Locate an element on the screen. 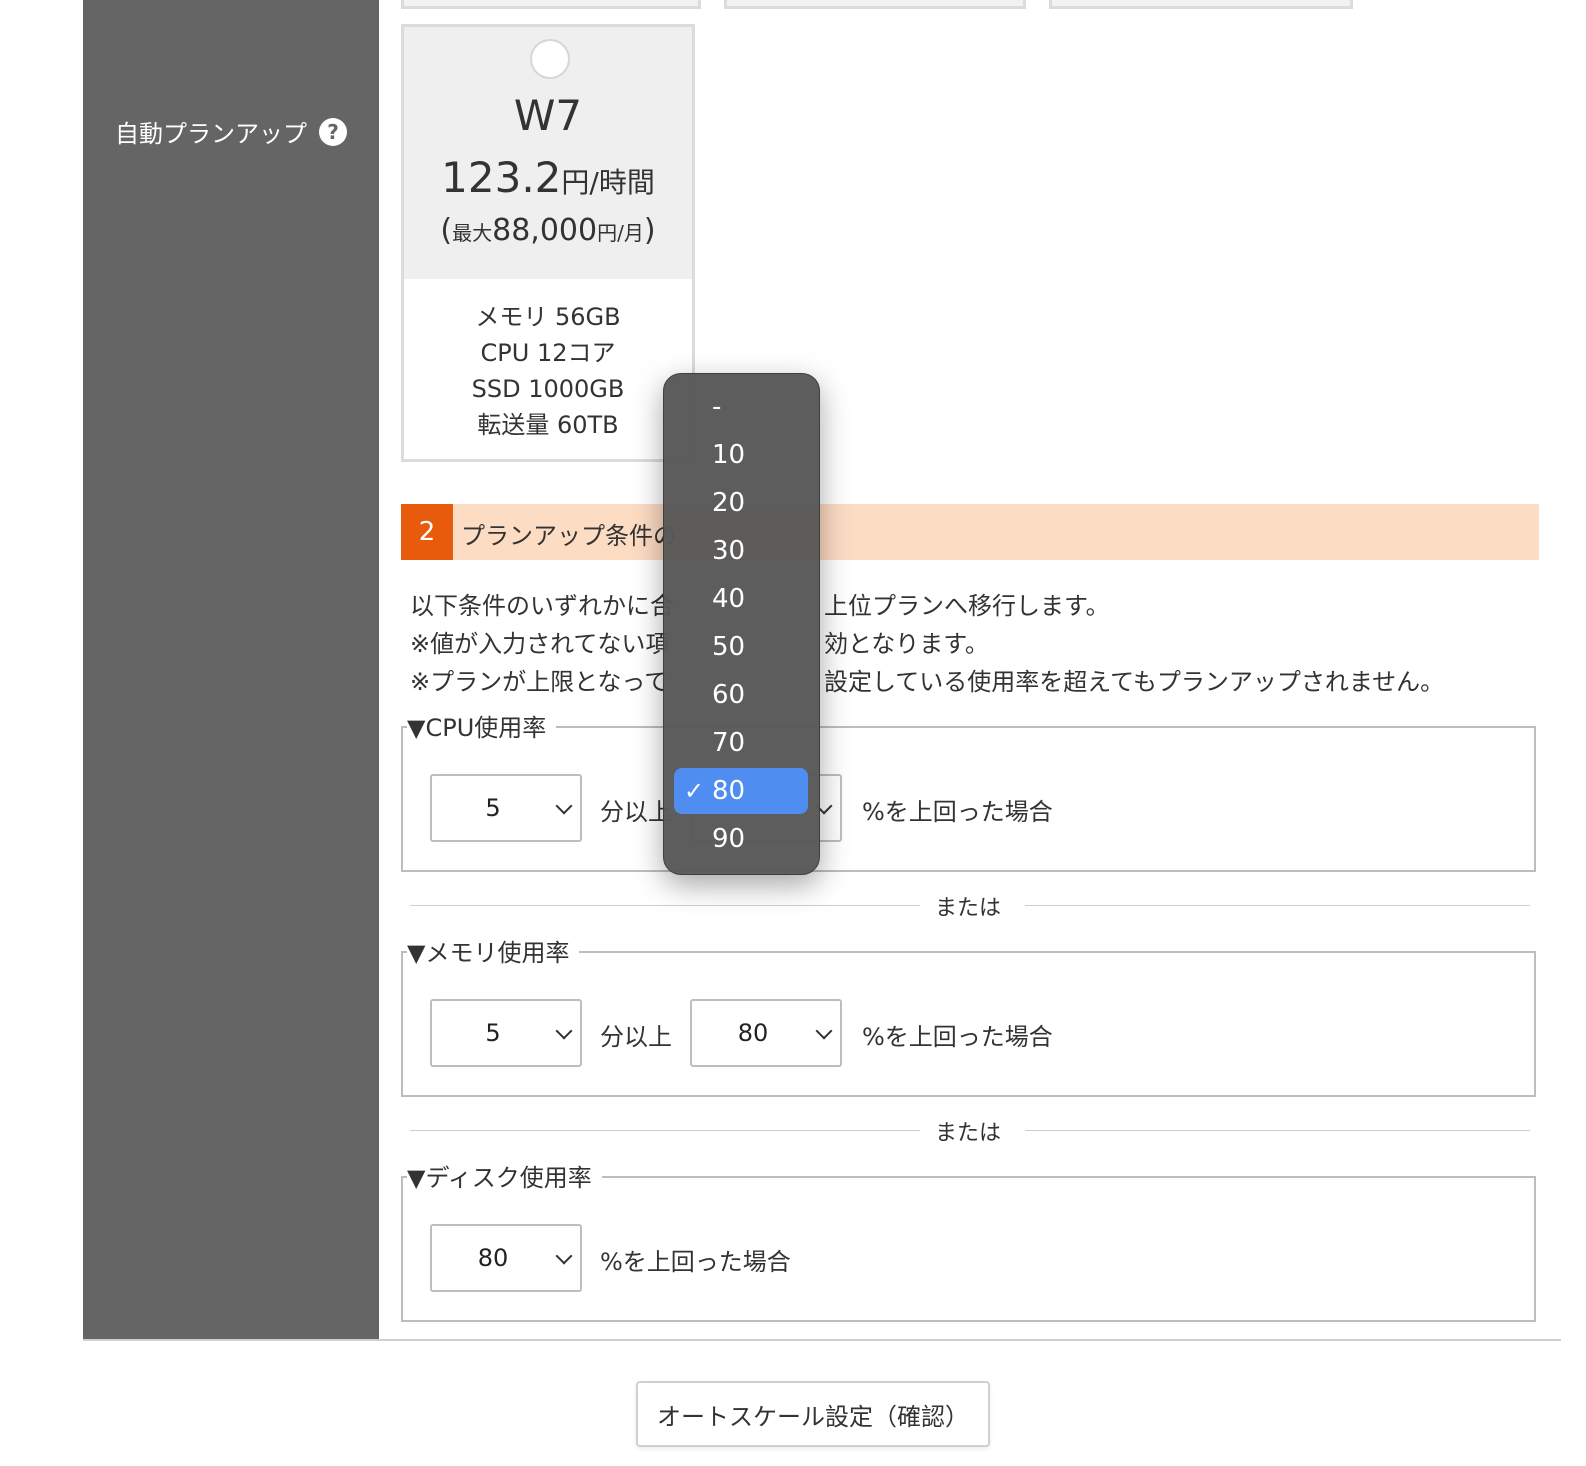  paren-open: ( is located at coordinates (446, 230).